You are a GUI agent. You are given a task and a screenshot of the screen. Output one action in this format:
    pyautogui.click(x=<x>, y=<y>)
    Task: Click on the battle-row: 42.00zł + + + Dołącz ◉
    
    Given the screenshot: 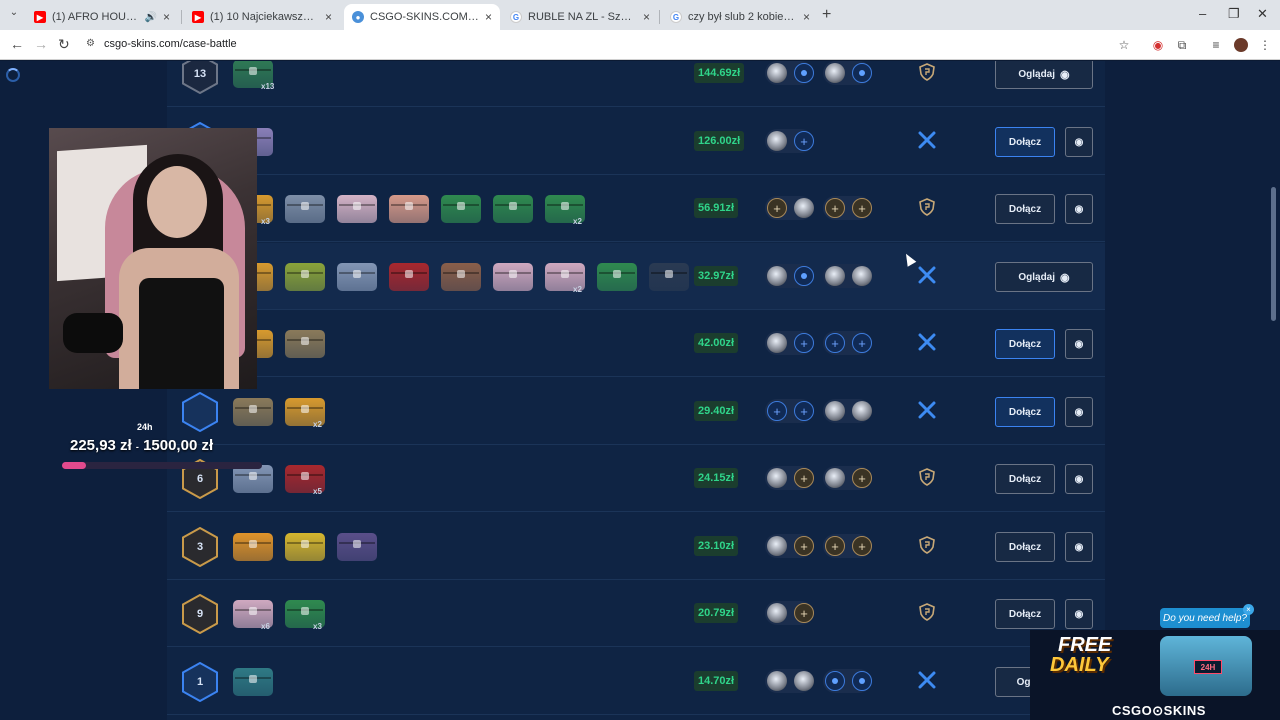 What is the action you would take?
    pyautogui.click(x=636, y=343)
    